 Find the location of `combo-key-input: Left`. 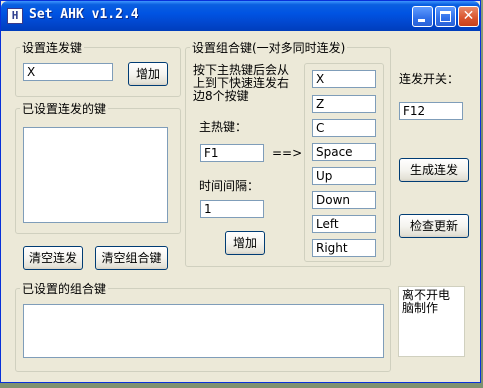

combo-key-input: Left is located at coordinates (344, 224).